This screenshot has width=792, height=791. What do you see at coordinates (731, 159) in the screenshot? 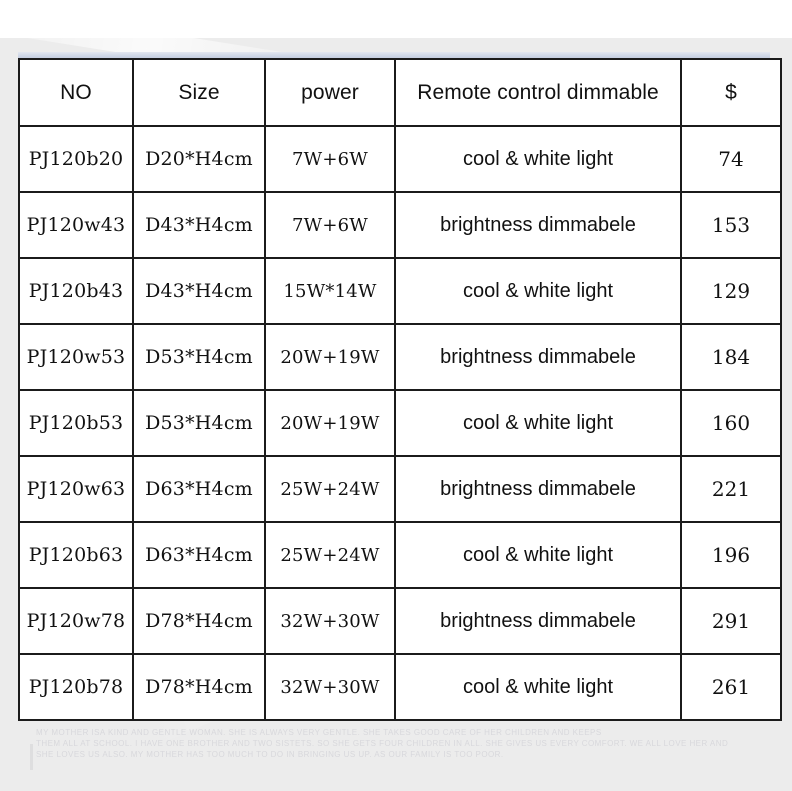
I see `cell-price: 74` at bounding box center [731, 159].